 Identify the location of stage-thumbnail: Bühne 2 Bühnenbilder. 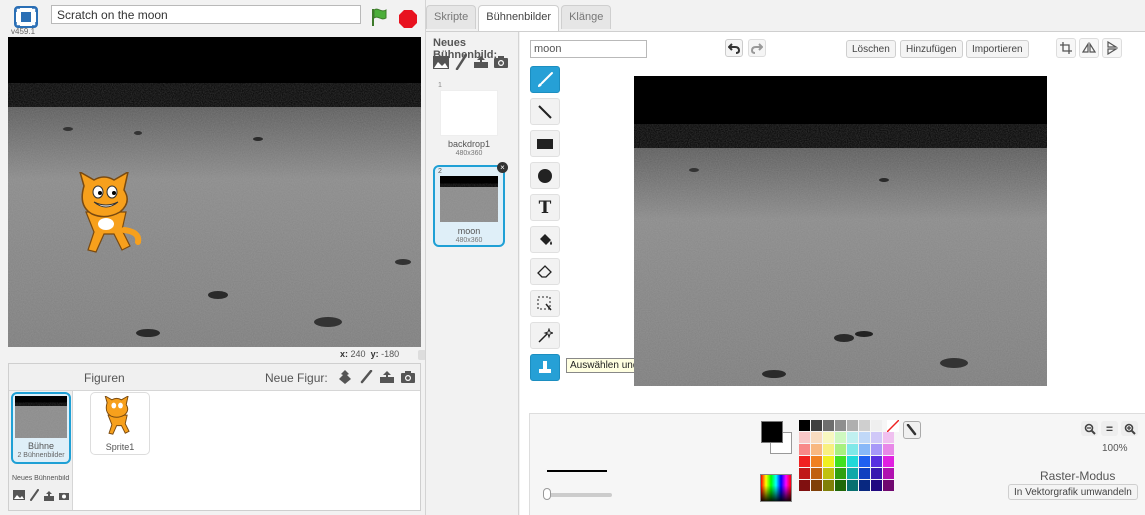
(41, 428).